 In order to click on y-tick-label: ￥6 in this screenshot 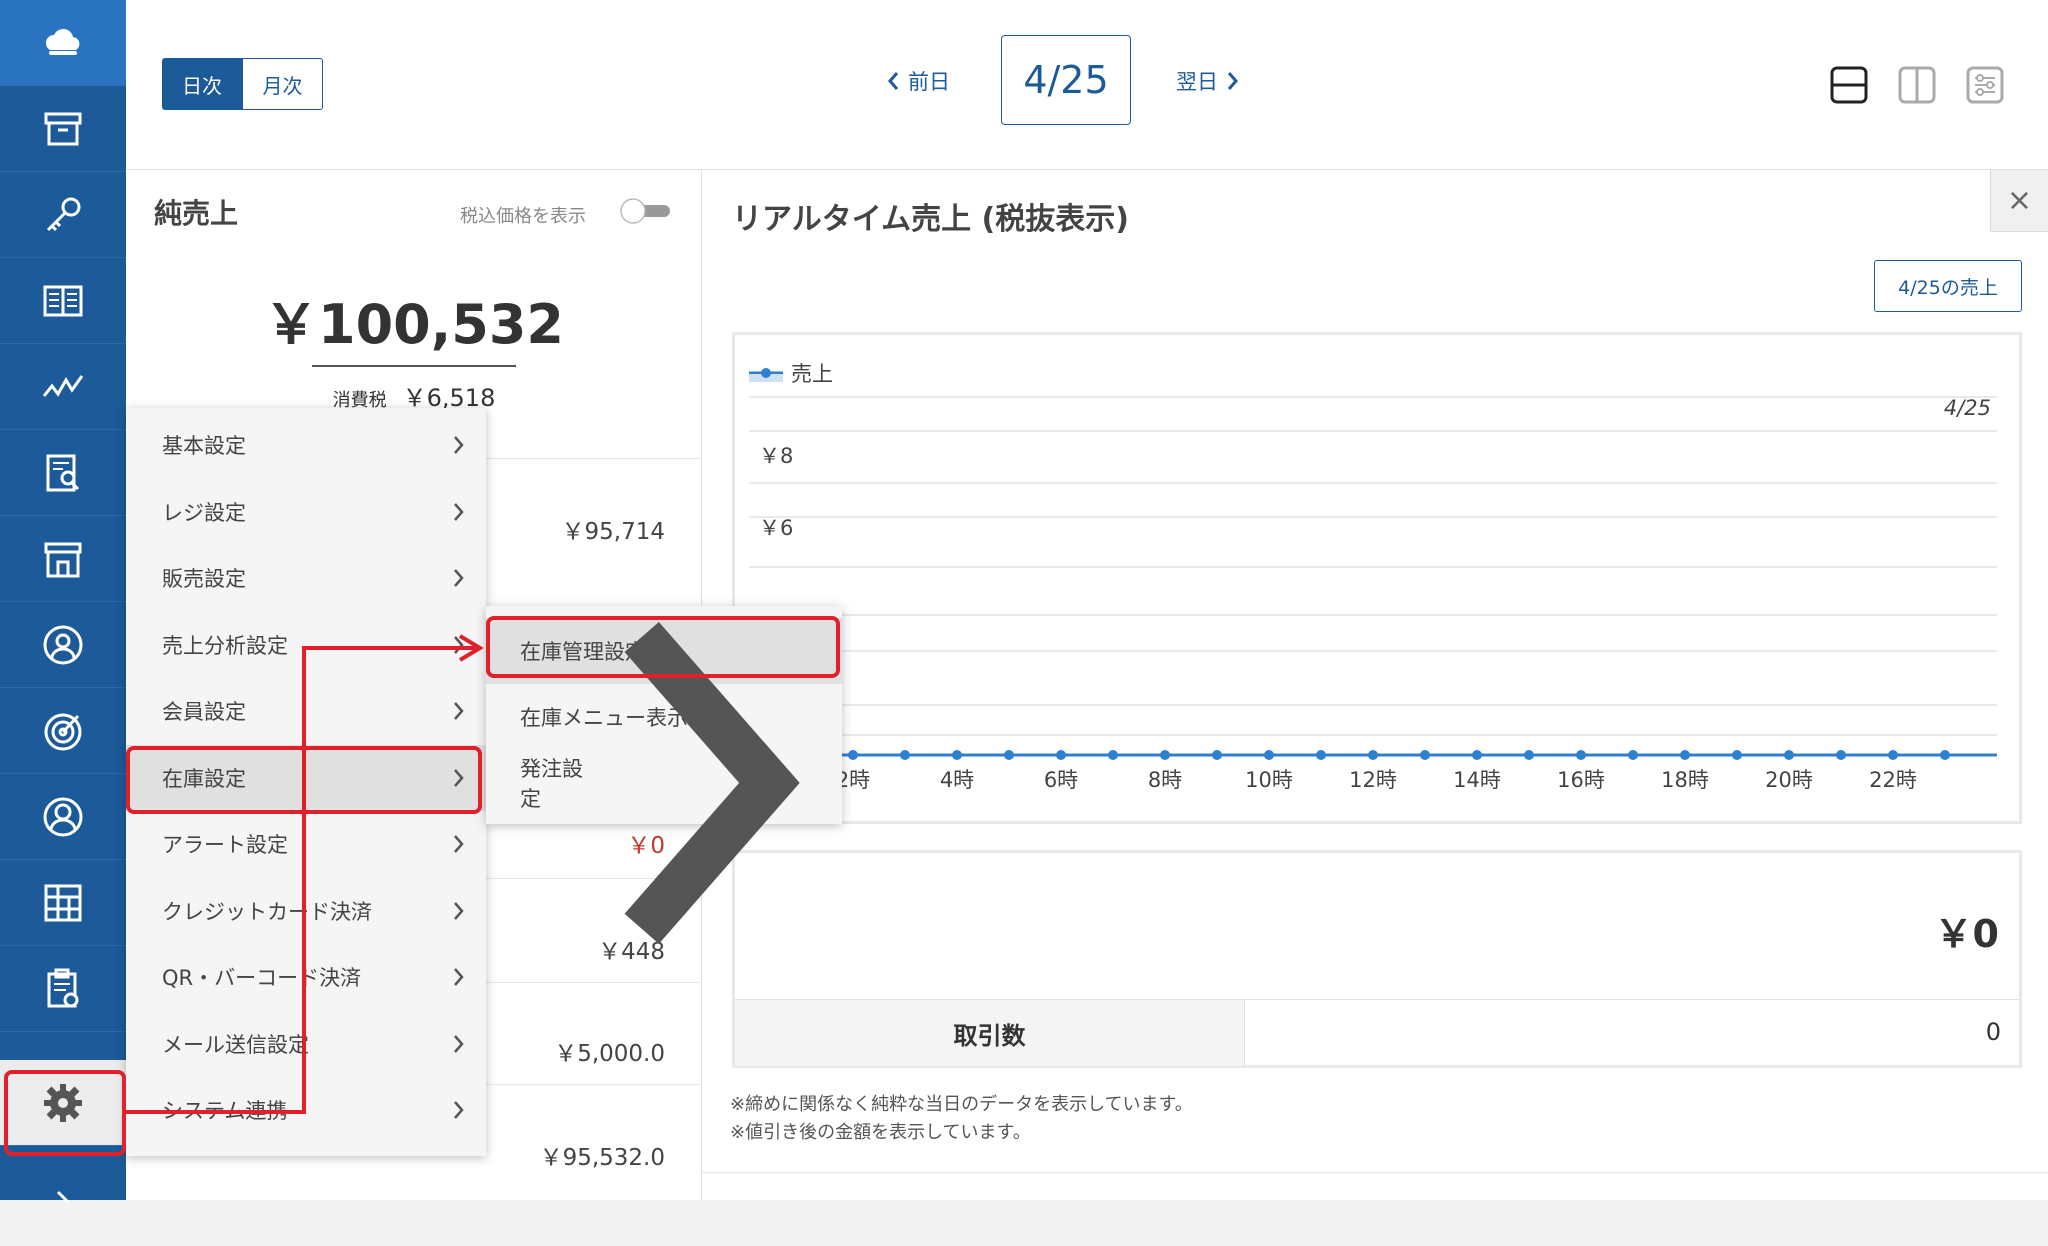, I will do `click(776, 528)`.